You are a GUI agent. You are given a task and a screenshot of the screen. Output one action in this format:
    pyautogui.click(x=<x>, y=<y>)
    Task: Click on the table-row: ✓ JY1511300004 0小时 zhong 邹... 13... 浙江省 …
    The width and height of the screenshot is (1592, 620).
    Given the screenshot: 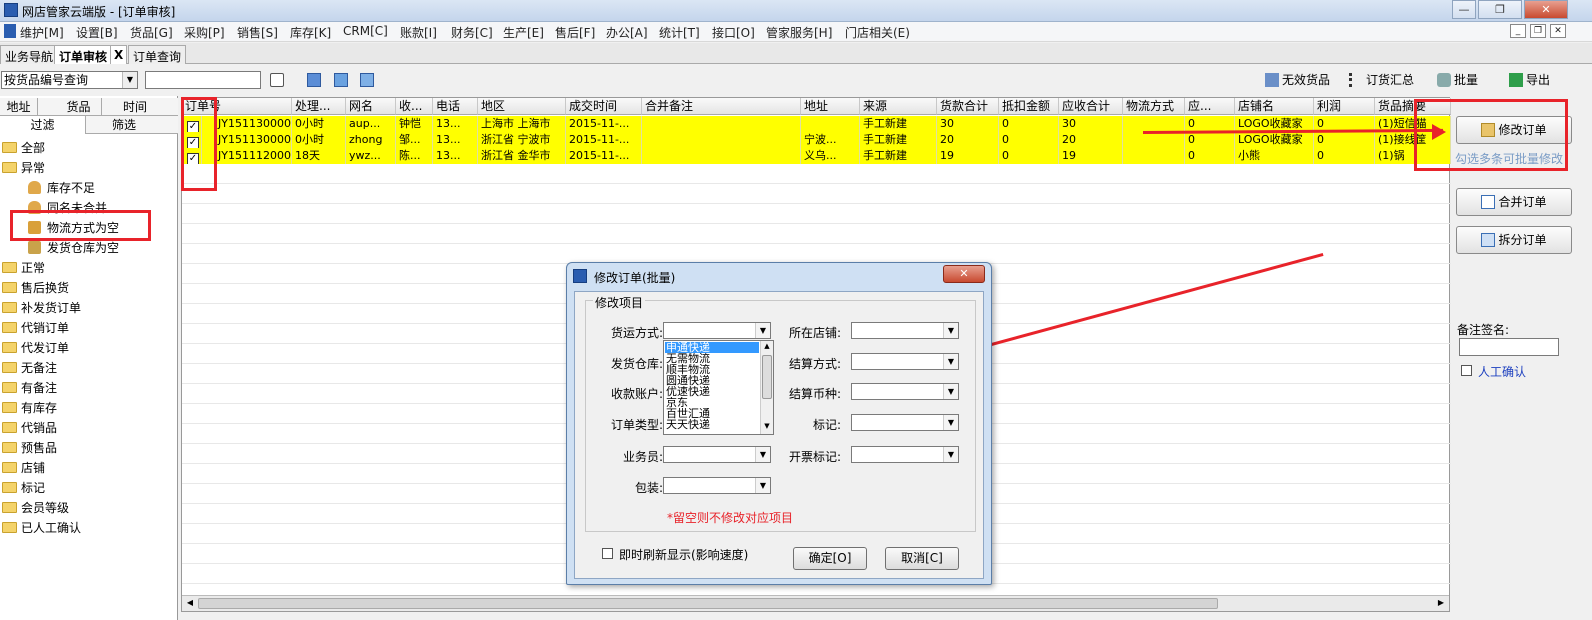 What is the action you would take?
    pyautogui.click(x=816, y=140)
    